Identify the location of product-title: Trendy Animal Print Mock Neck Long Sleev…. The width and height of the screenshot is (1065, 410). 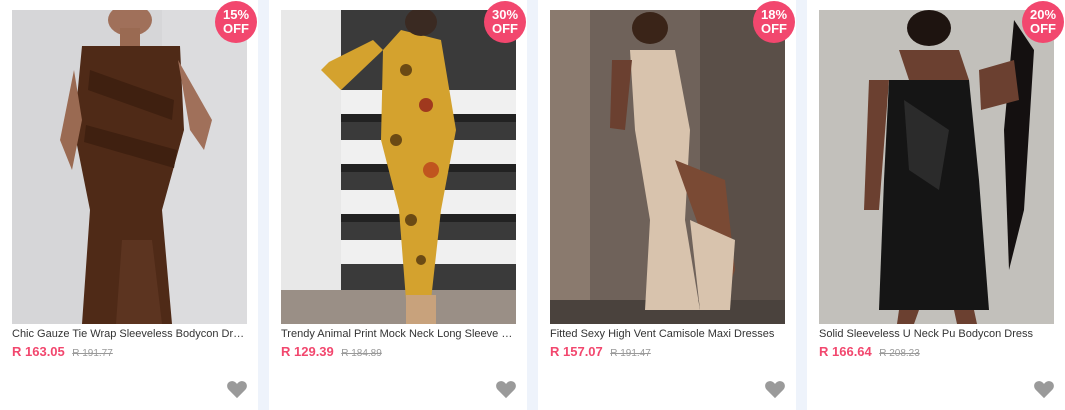
(399, 334).